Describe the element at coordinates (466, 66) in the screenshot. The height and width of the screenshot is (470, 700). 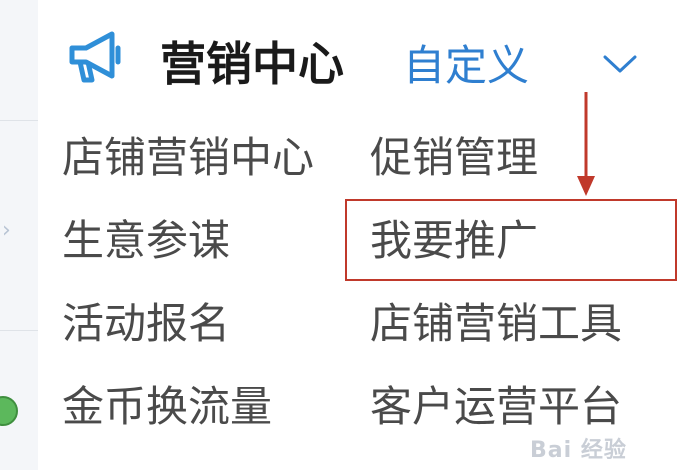
I see `customize-link: 自定义` at that location.